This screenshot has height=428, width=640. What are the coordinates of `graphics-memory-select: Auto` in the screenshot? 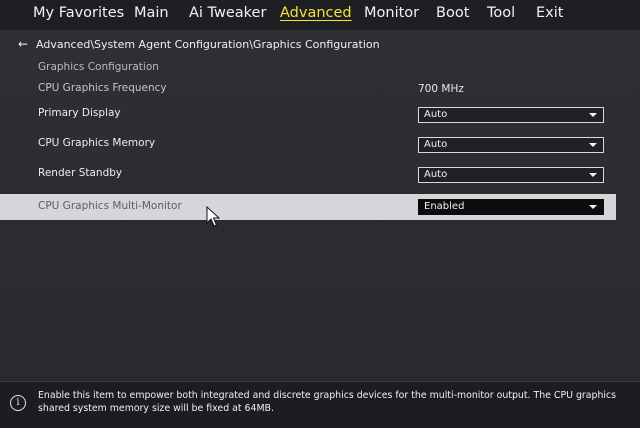 It's located at (511, 145).